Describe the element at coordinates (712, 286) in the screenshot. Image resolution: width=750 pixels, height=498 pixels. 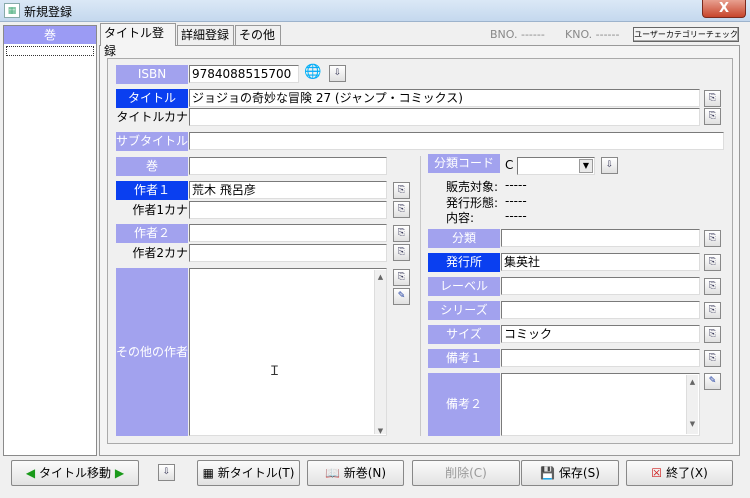
I see `label-field-lookup-icon: ⎘` at that location.